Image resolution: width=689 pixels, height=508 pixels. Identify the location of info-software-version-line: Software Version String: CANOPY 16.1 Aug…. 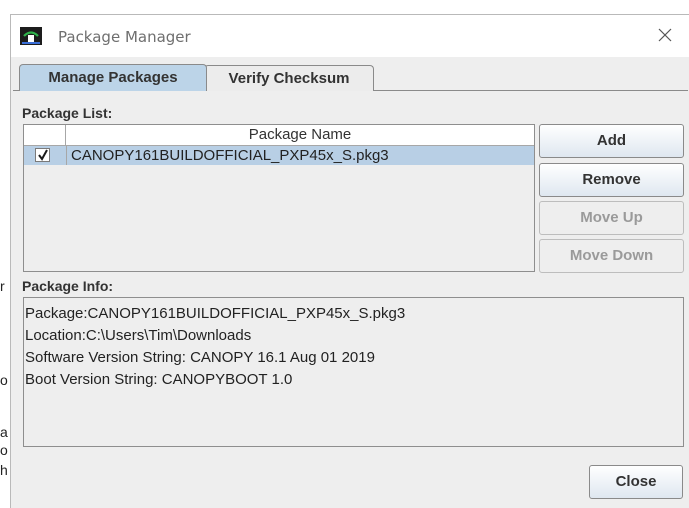
(200, 357).